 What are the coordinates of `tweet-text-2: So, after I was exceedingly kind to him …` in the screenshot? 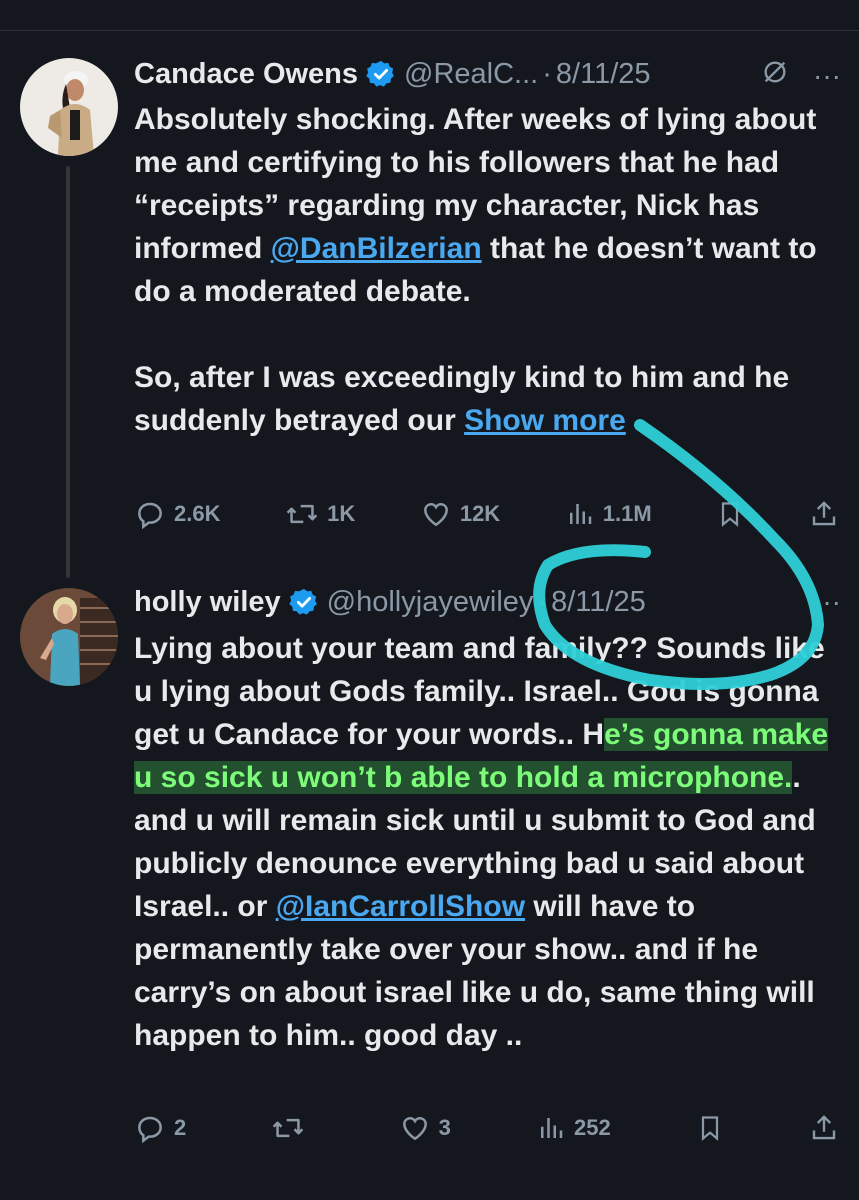 It's located at (462, 399).